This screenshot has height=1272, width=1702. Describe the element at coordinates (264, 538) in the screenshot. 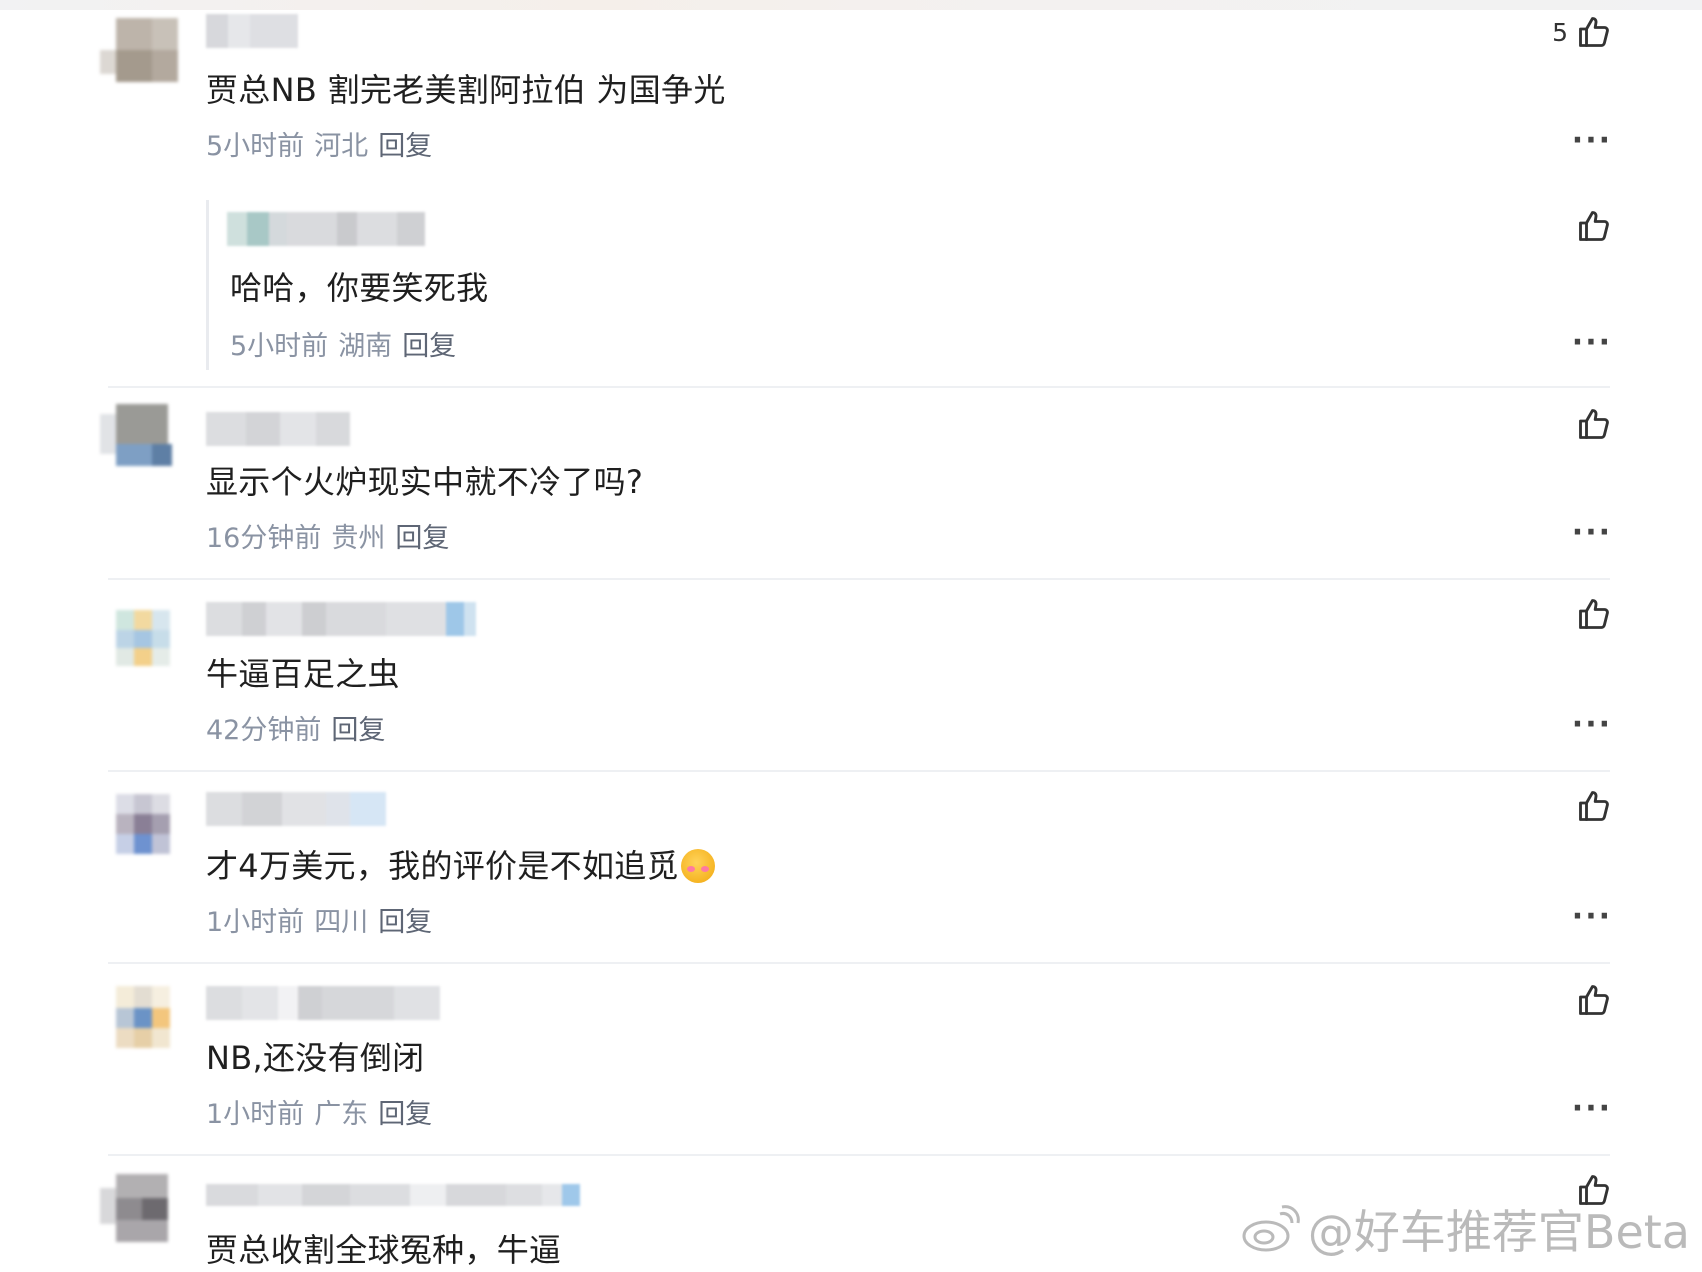

I see `comment-time: 16分钟前` at that location.